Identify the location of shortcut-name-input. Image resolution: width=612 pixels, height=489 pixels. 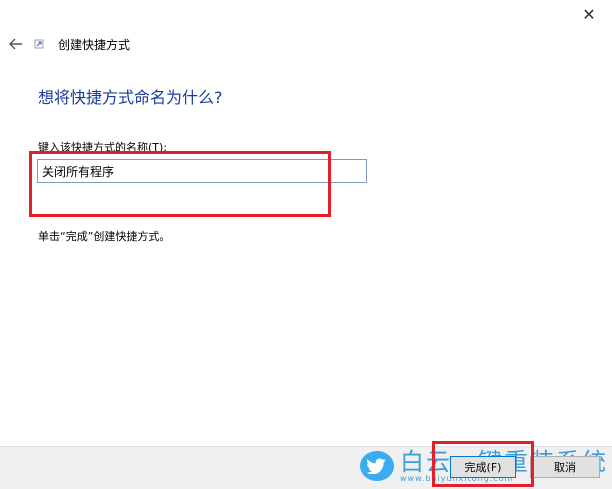
(202, 171).